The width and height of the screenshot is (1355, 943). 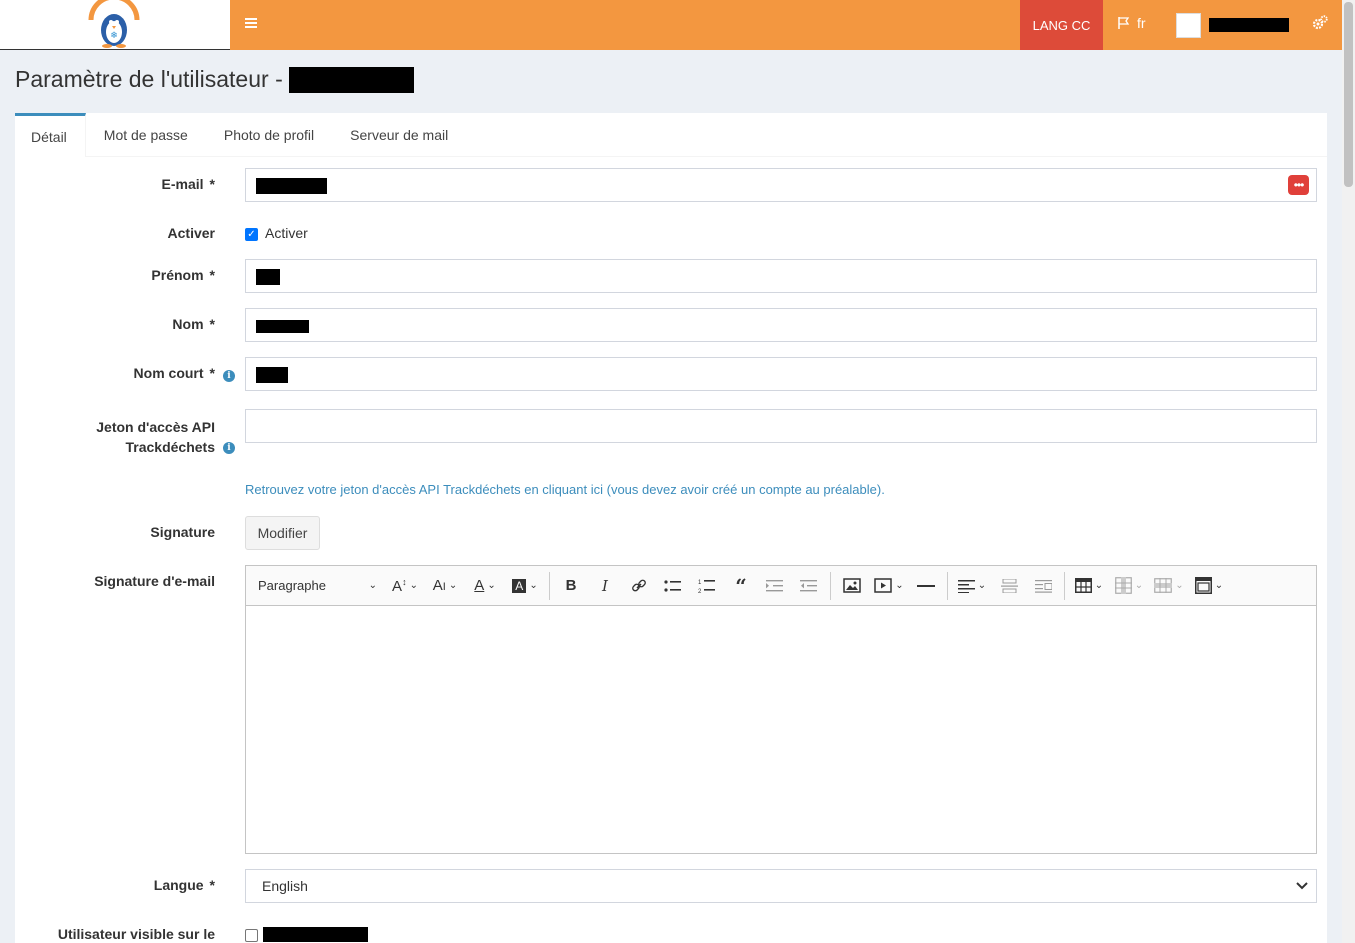 I want to click on page-scrollbar, so click(x=1348, y=471).